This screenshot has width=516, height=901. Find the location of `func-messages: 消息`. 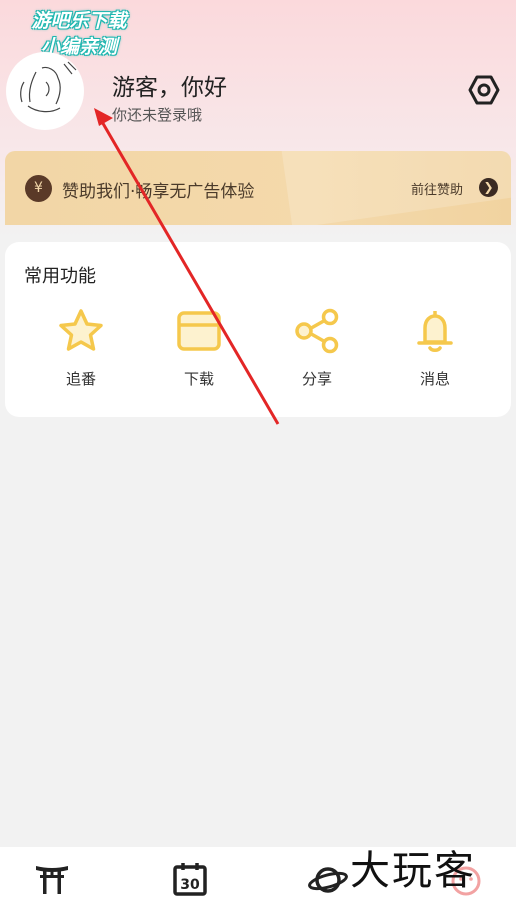

func-messages: 消息 is located at coordinates (435, 348).